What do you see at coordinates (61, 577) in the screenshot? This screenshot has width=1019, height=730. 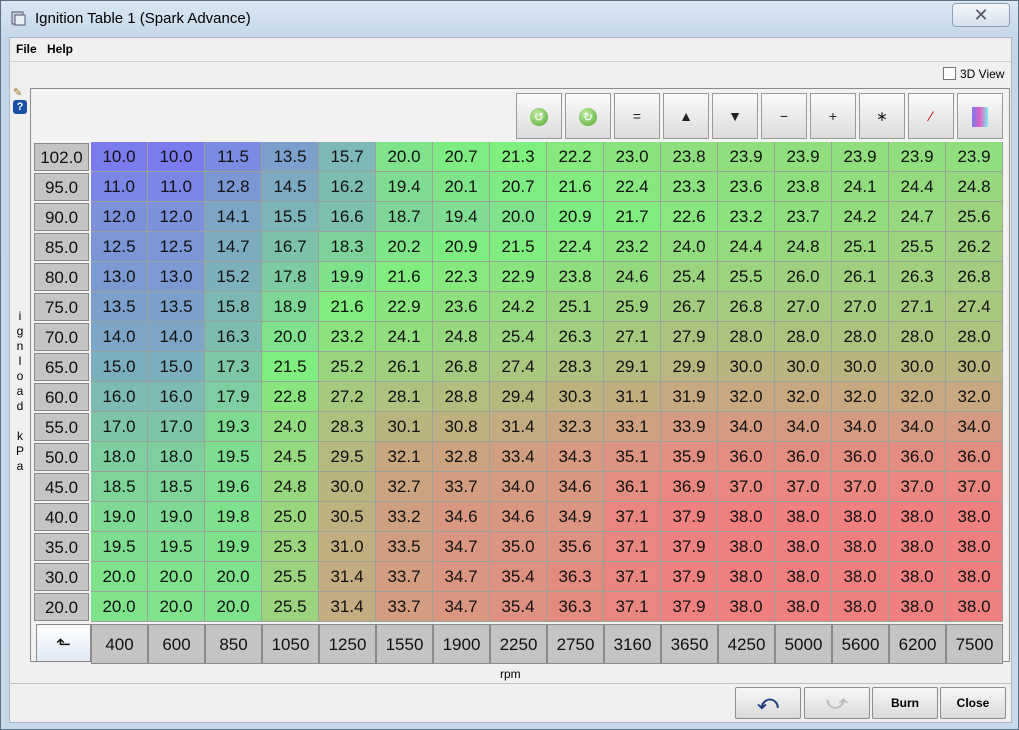 I see `row-header: 30.0` at bounding box center [61, 577].